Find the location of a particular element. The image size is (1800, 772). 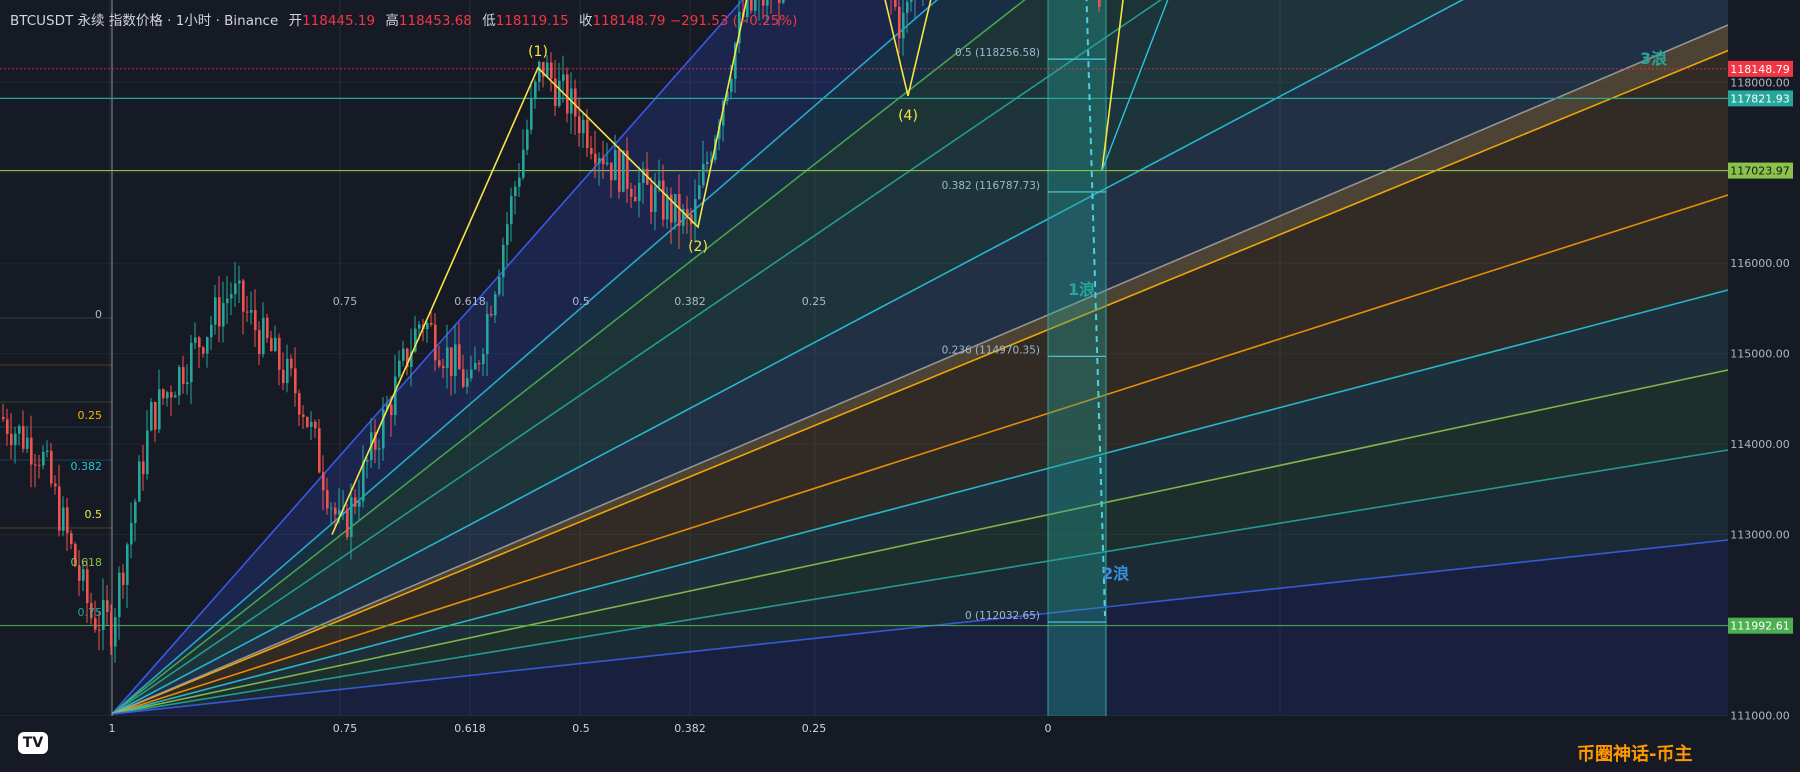

tradingview-logo: TV is located at coordinates (33, 743).